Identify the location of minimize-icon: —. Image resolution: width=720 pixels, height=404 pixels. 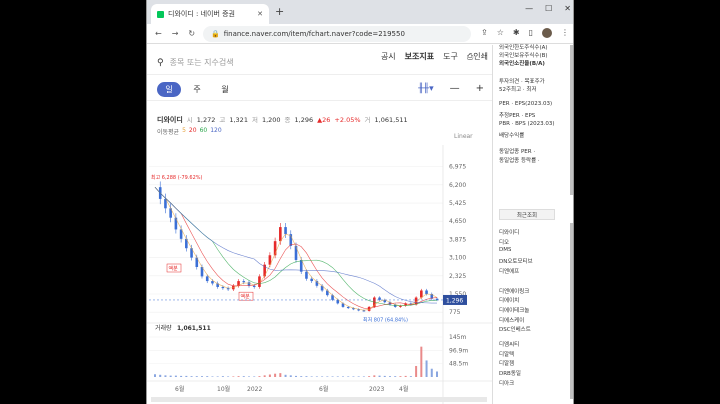
(529, 8).